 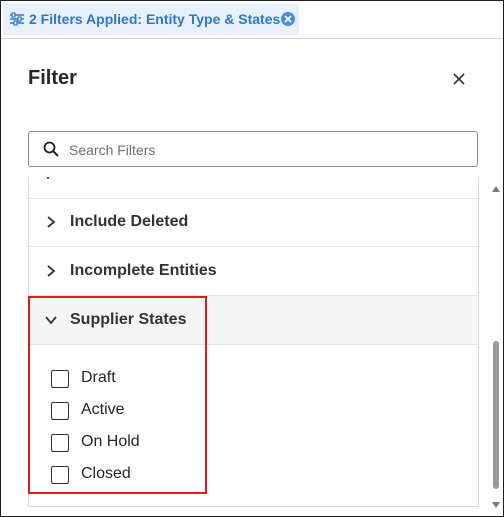 What do you see at coordinates (51, 320) in the screenshot?
I see `chevron-down-icon` at bounding box center [51, 320].